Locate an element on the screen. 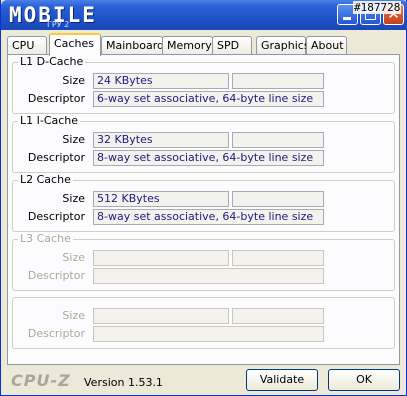 The image size is (407, 396). group-title: L3 Cache is located at coordinates (45, 238).